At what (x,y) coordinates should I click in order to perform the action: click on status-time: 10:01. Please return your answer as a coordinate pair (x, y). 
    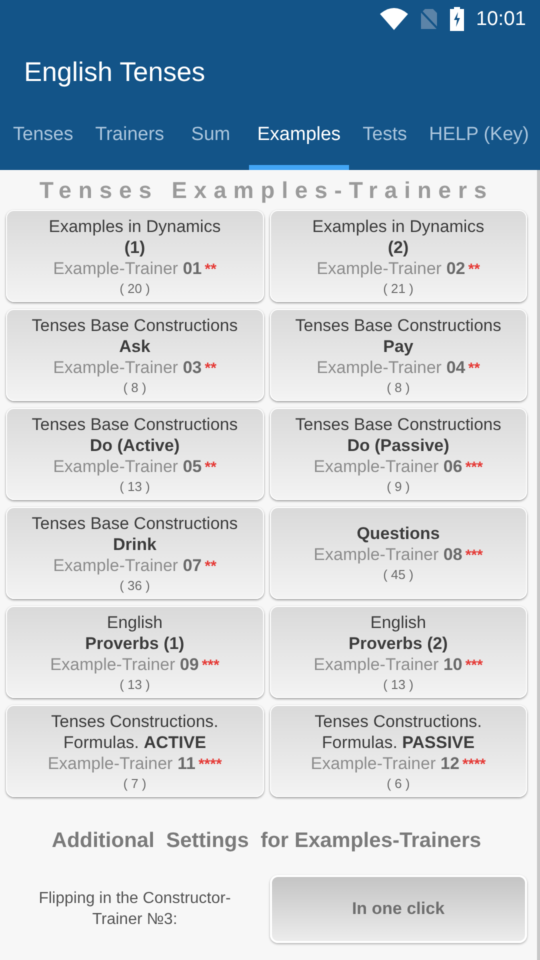
    Looking at the image, I should click on (501, 19).